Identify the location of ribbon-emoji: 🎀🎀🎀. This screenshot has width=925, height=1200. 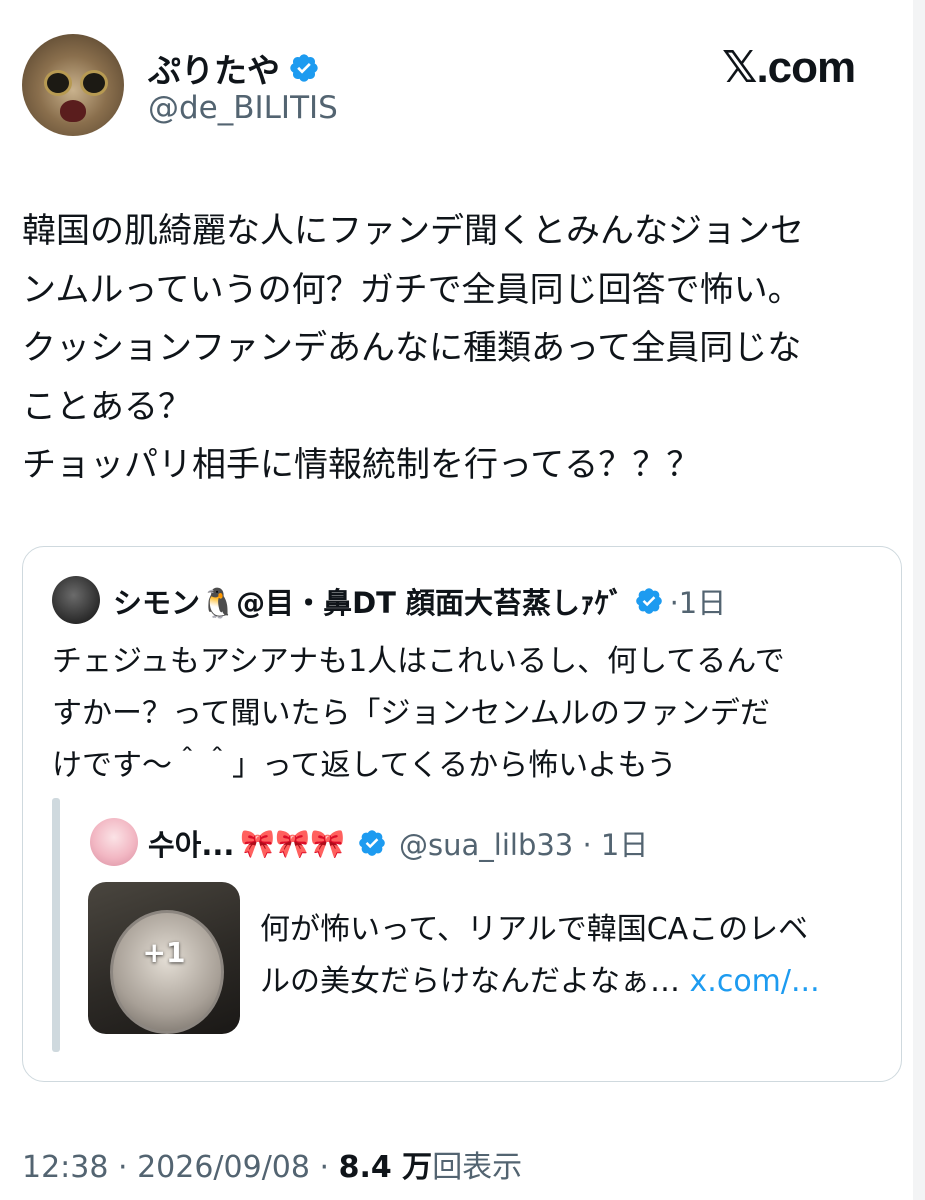
(293, 843).